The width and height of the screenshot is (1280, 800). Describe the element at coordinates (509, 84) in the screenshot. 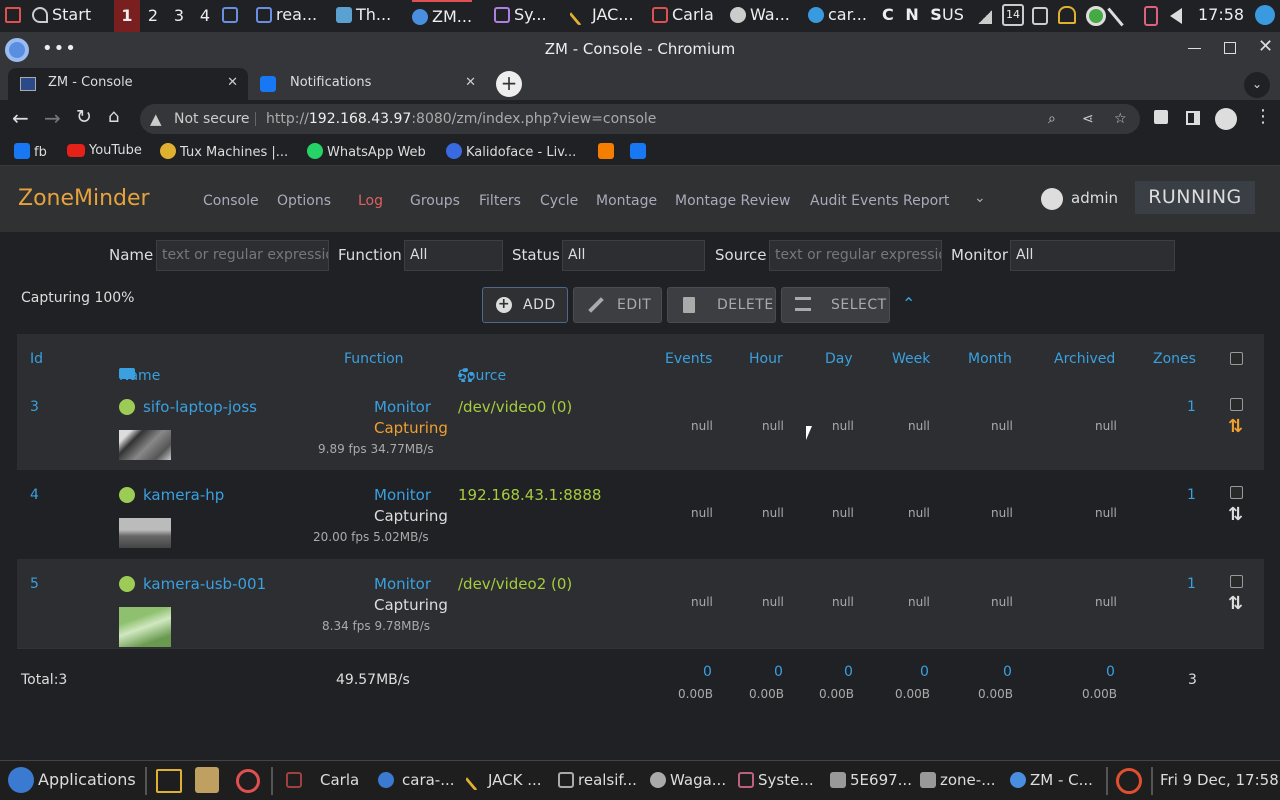

I see `new-tab-icon: +` at that location.